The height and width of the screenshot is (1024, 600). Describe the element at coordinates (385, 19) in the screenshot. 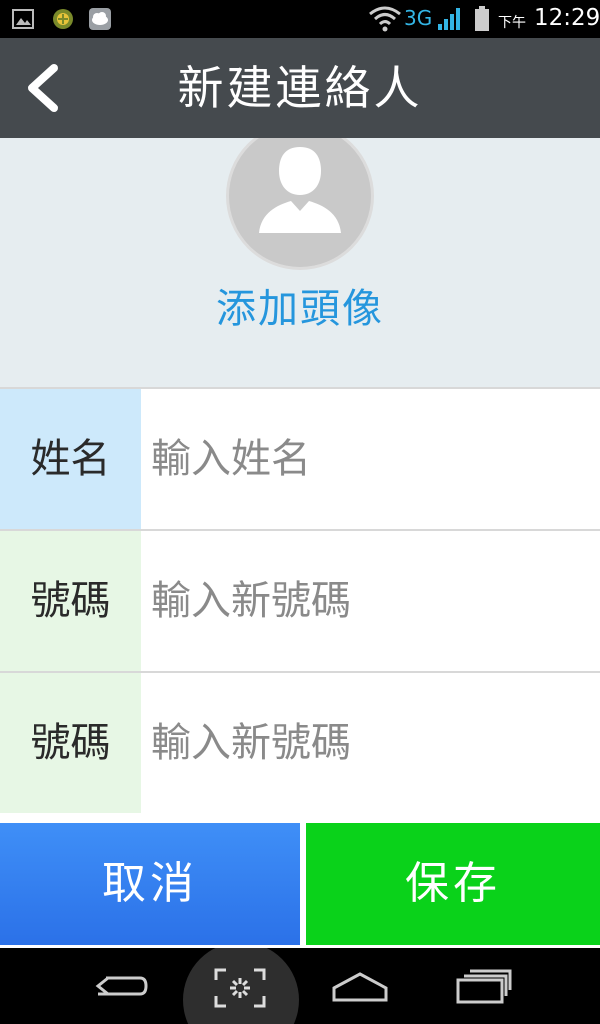

I see `wifi-icon` at that location.